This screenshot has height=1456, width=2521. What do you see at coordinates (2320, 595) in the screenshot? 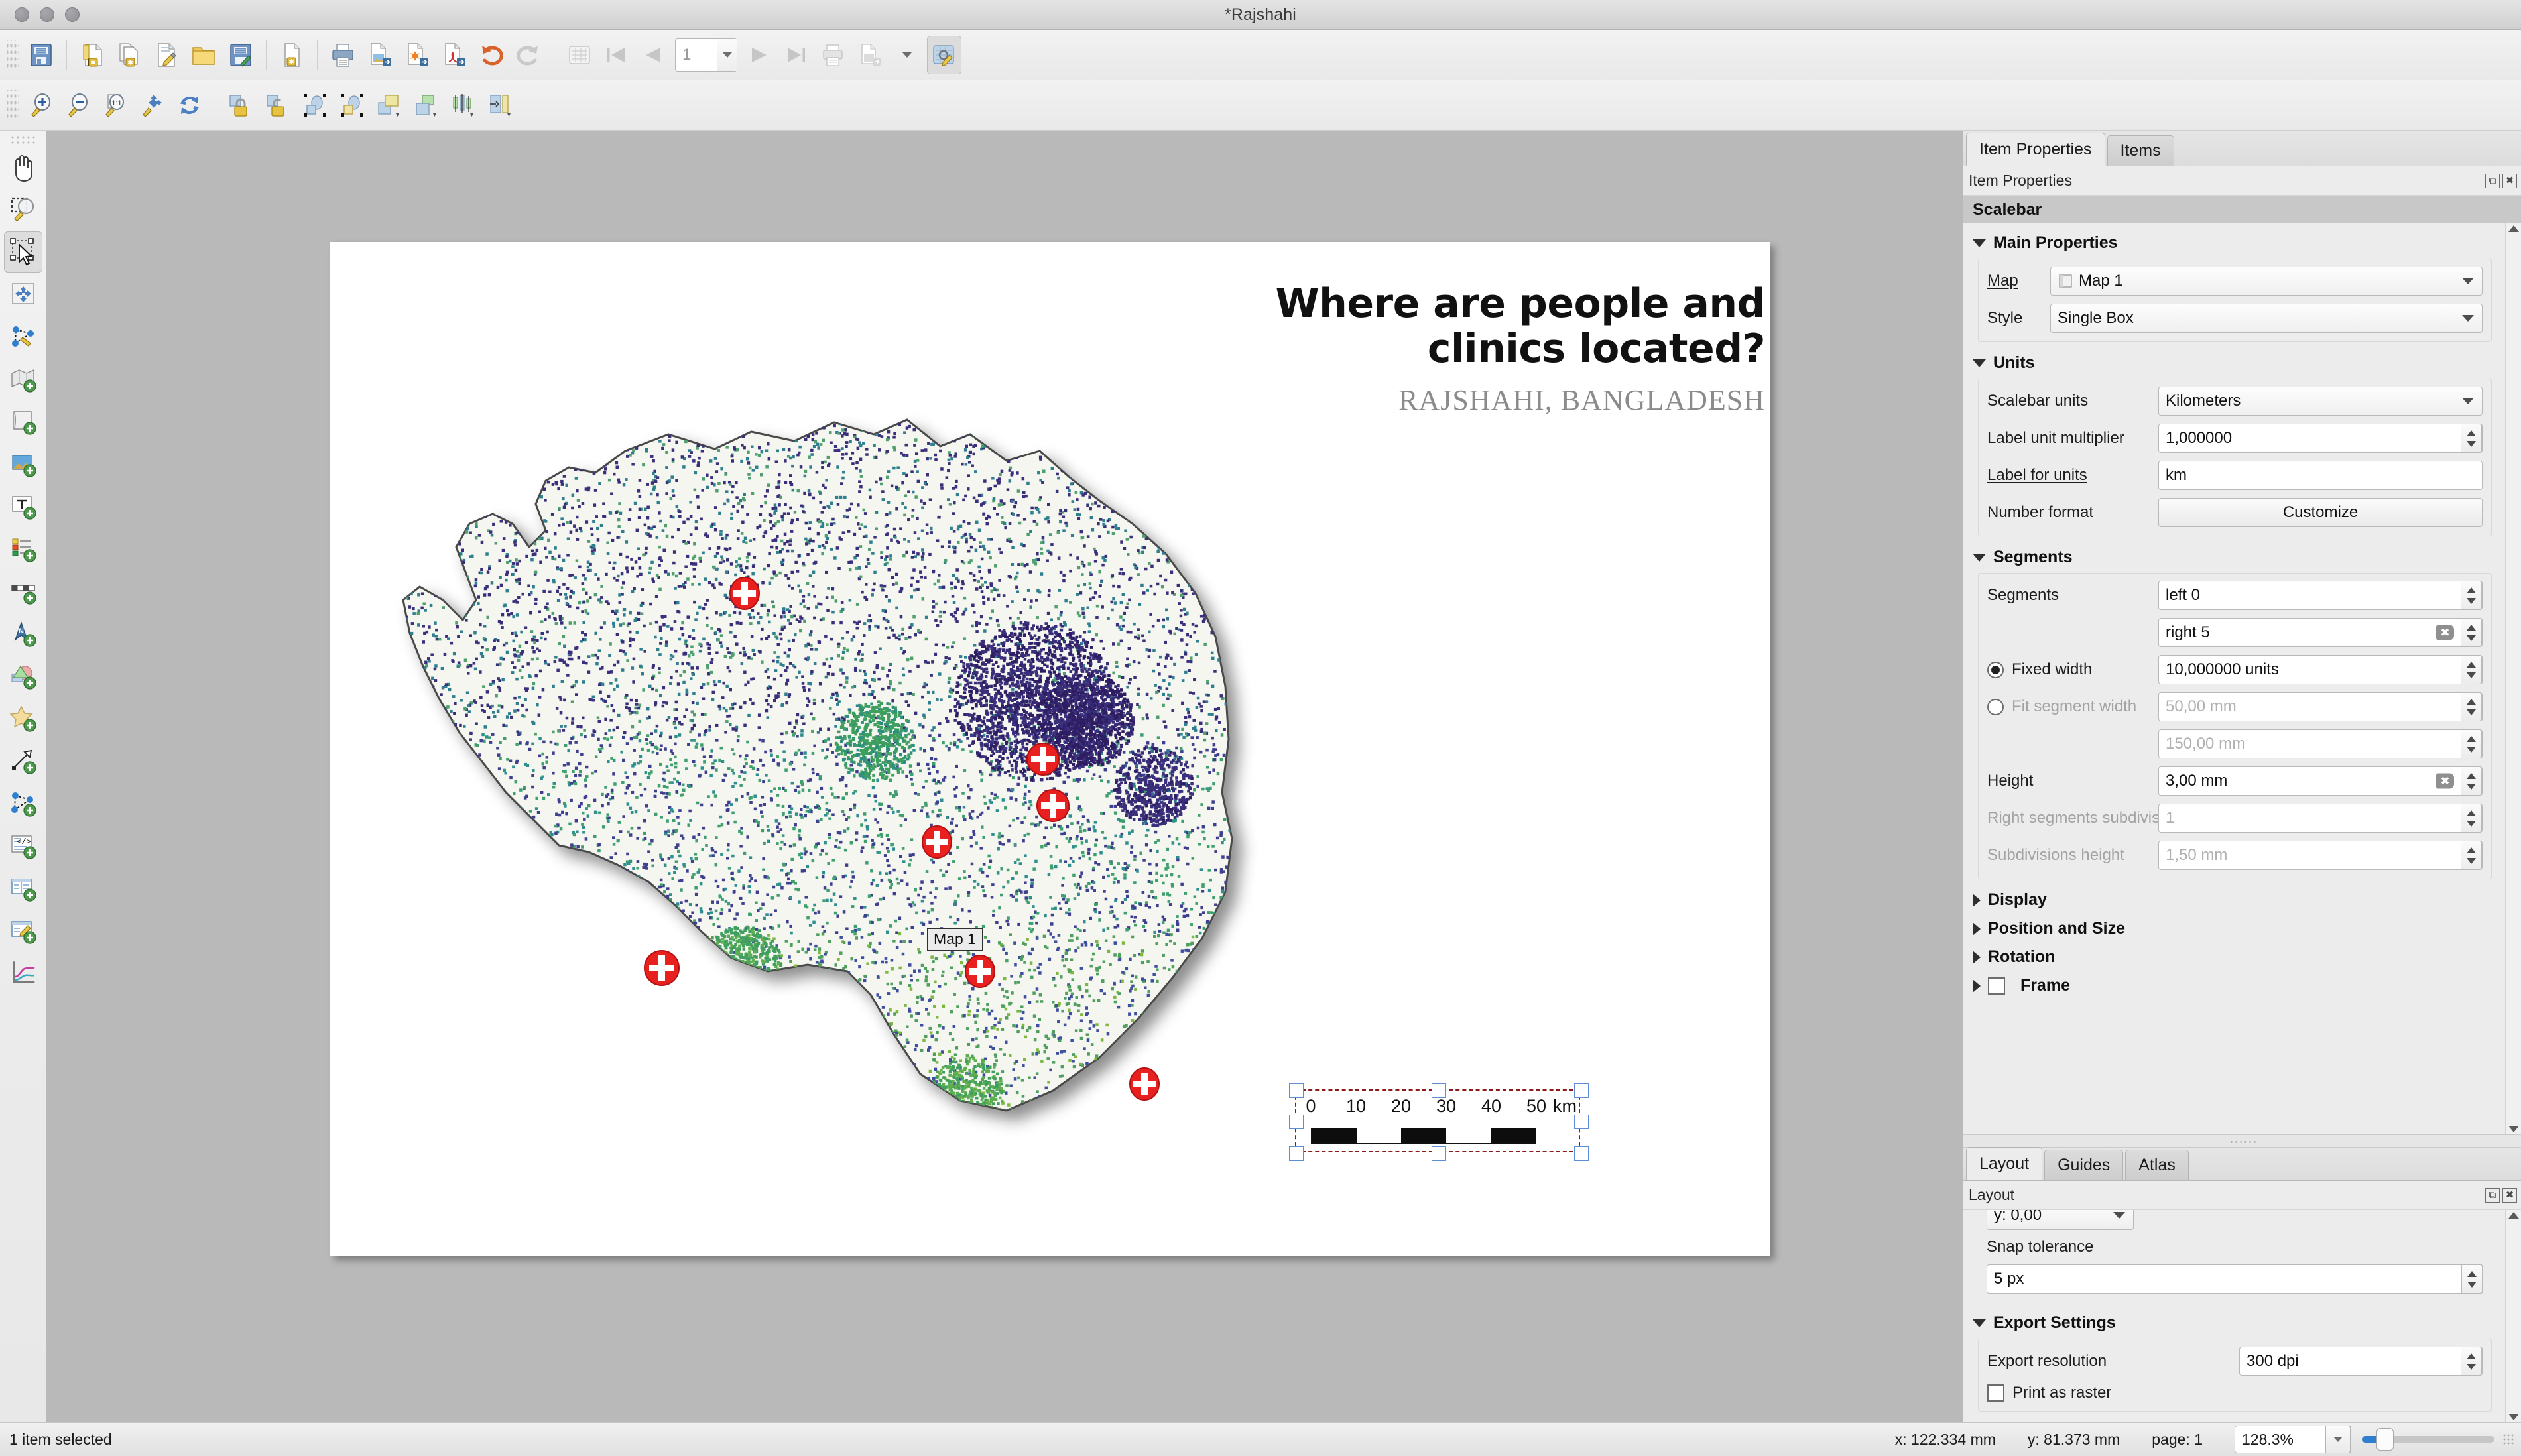
I see `segments-left-input: left 0` at bounding box center [2320, 595].